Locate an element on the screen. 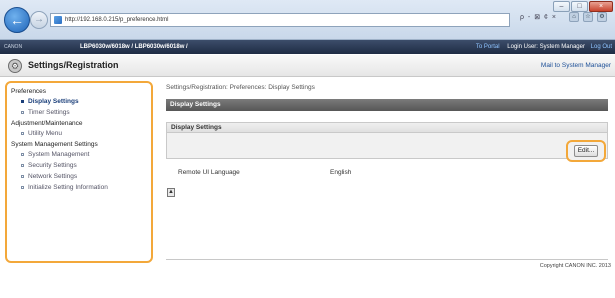 The width and height of the screenshot is (615, 298). sidebar-item-label: Display Settings is located at coordinates (53, 101).